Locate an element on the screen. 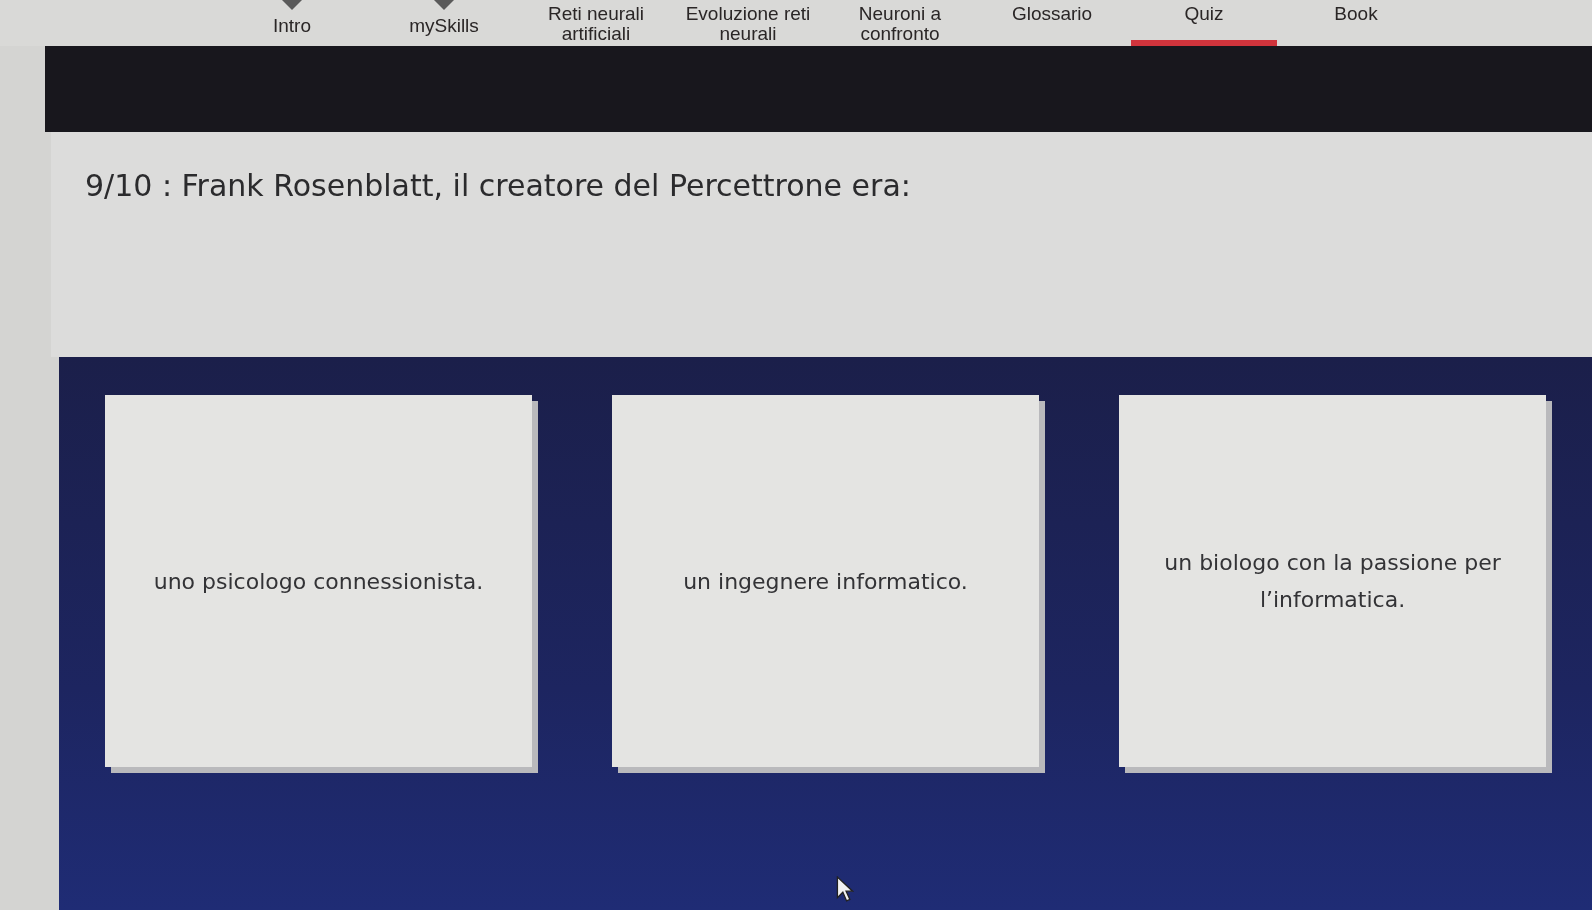 This screenshot has width=1592, height=910. question-text: 9/10 : Frank Rosenblatt, il creatore del Percettrone era: is located at coordinates (498, 185).